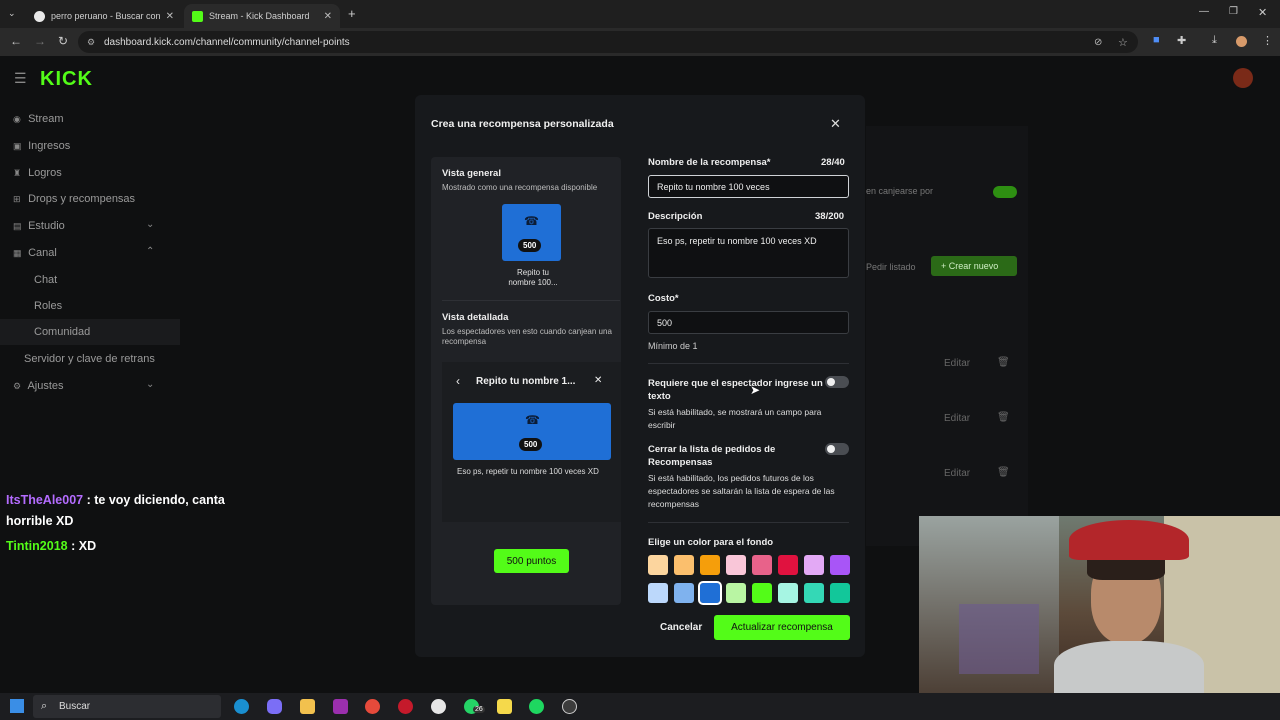  What do you see at coordinates (438, 706) in the screenshot?
I see `chatgpt-icon` at bounding box center [438, 706].